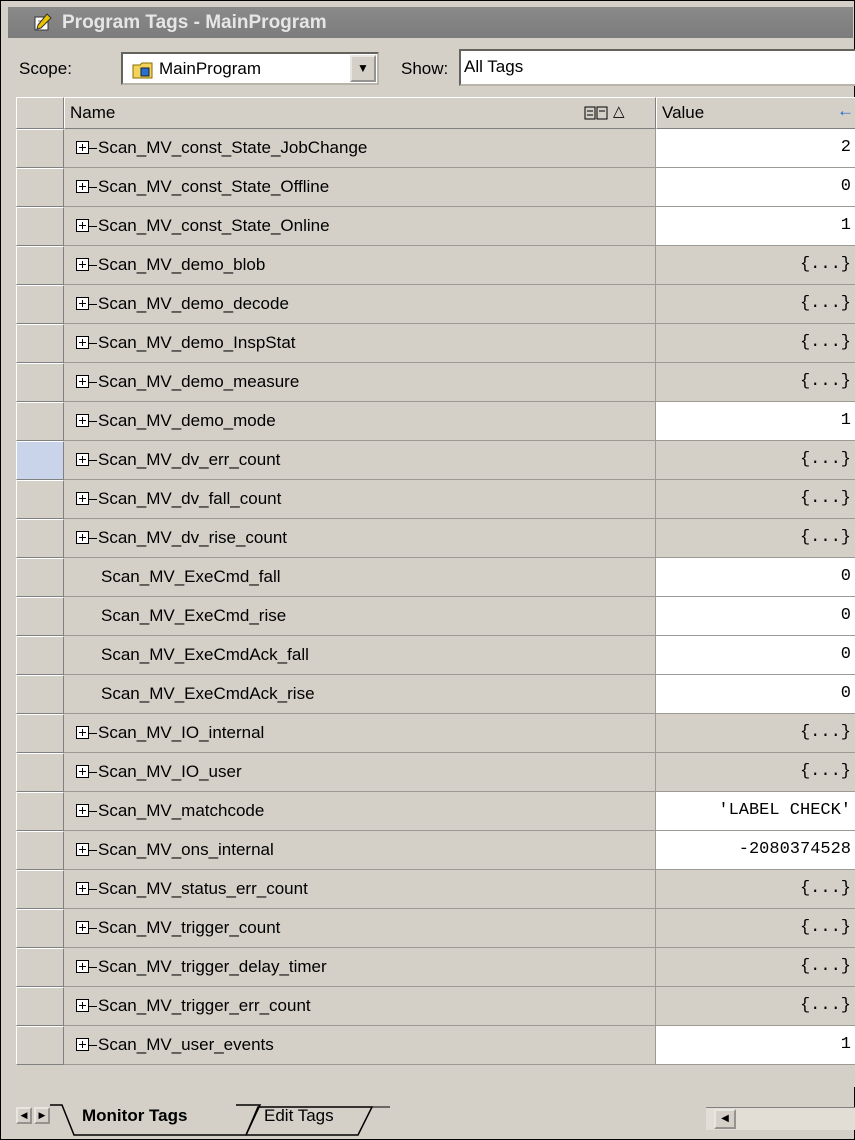 Image resolution: width=855 pixels, height=1140 pixels. What do you see at coordinates (725, 1119) in the screenshot?
I see `scroll-left-icon: ◀` at bounding box center [725, 1119].